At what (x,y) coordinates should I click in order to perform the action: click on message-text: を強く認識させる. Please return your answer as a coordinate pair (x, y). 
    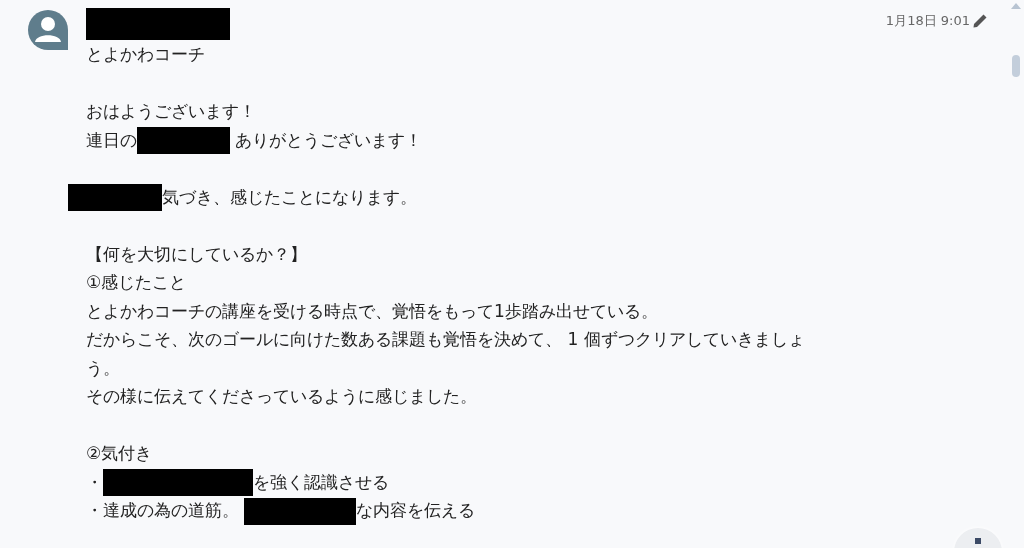
    Looking at the image, I should click on (321, 481).